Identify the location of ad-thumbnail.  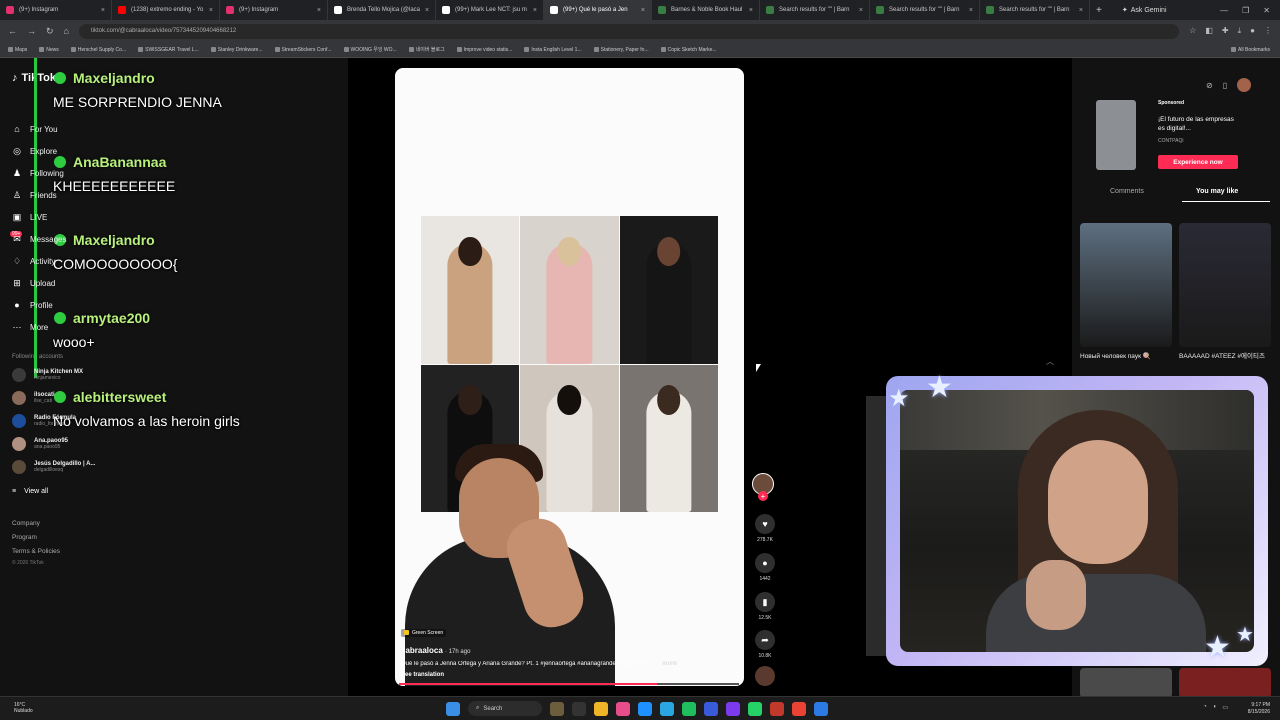
(1116, 135).